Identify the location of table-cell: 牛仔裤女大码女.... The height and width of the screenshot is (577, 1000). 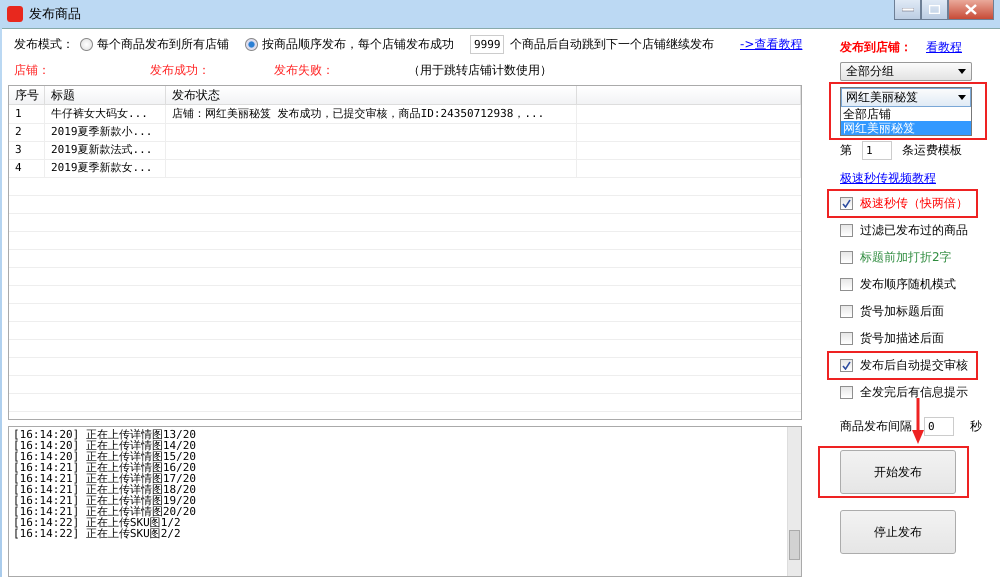
(105, 114).